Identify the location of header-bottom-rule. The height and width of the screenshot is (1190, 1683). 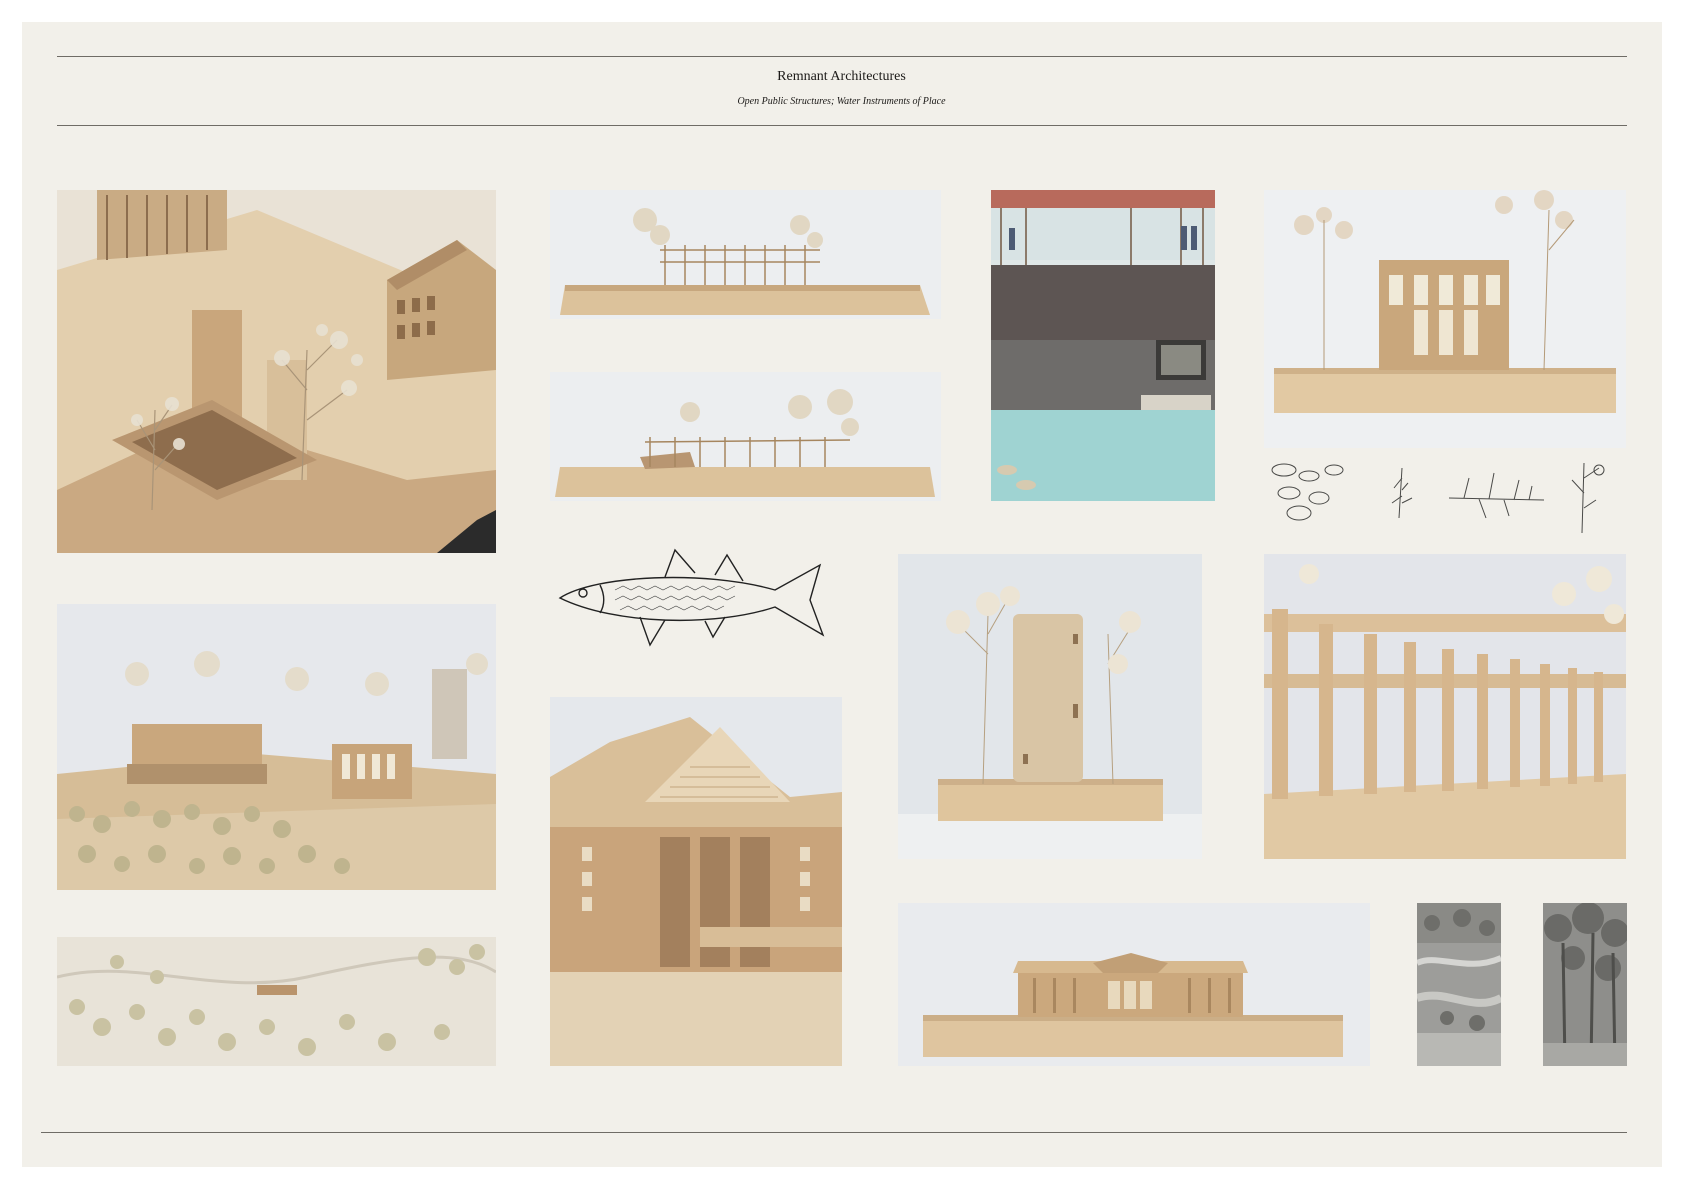
(842, 125).